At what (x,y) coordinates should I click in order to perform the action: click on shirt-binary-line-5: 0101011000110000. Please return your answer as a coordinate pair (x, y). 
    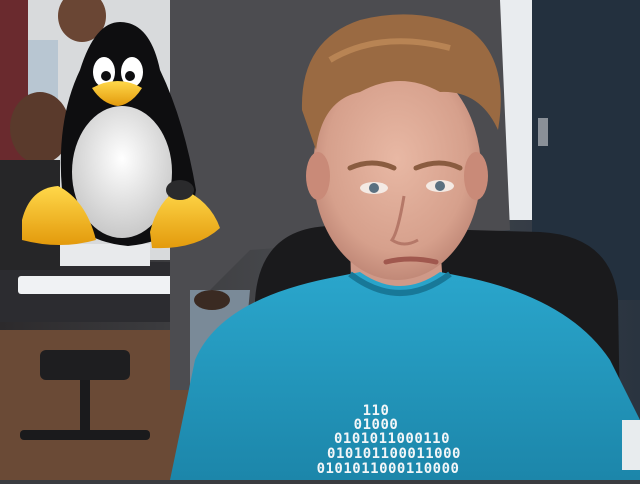
    Looking at the image, I should click on (388, 469).